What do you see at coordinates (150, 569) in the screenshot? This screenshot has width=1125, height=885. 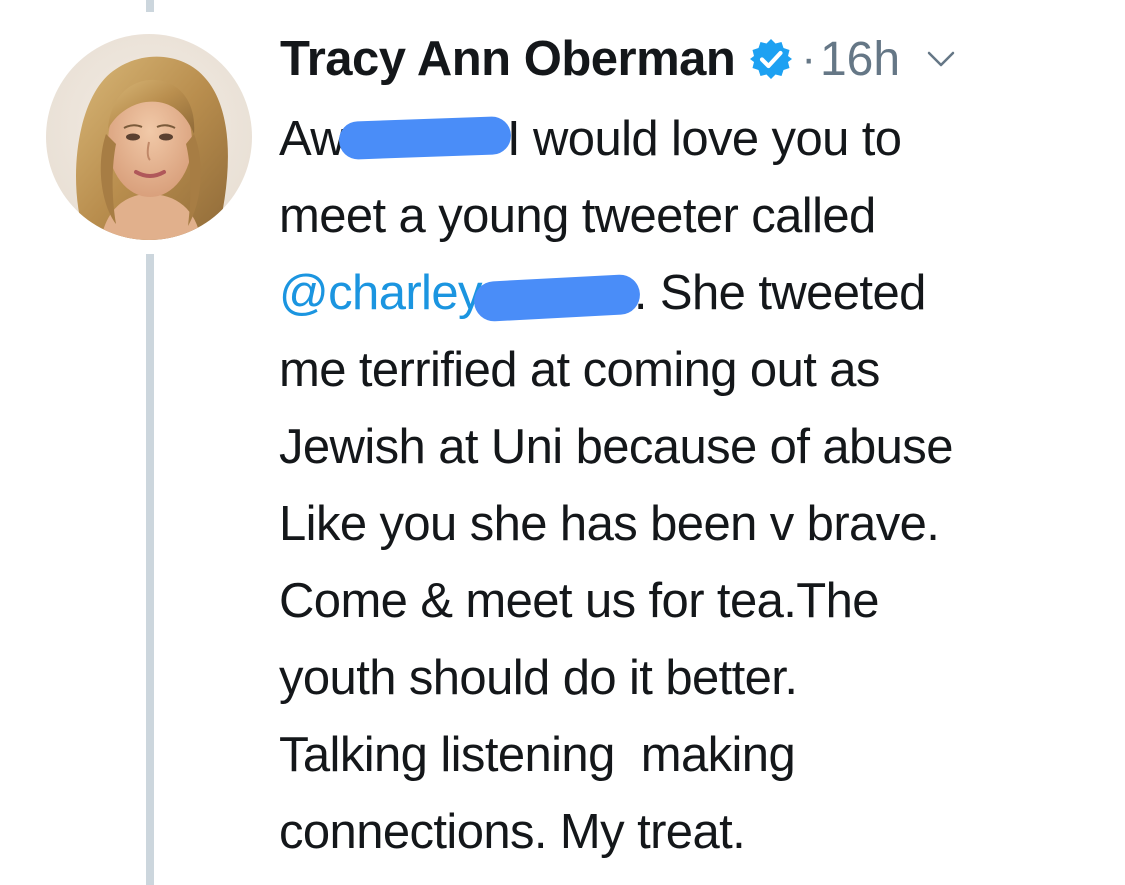 I see `thread-connector` at bounding box center [150, 569].